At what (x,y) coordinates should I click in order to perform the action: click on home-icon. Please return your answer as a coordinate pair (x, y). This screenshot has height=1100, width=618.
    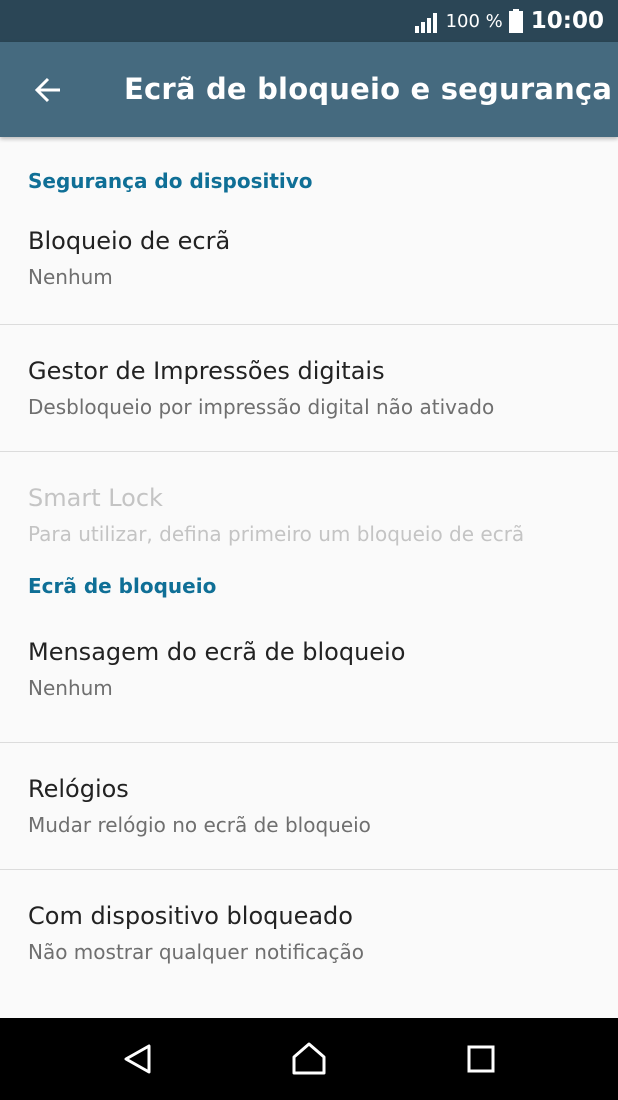
    Looking at the image, I should click on (309, 1058).